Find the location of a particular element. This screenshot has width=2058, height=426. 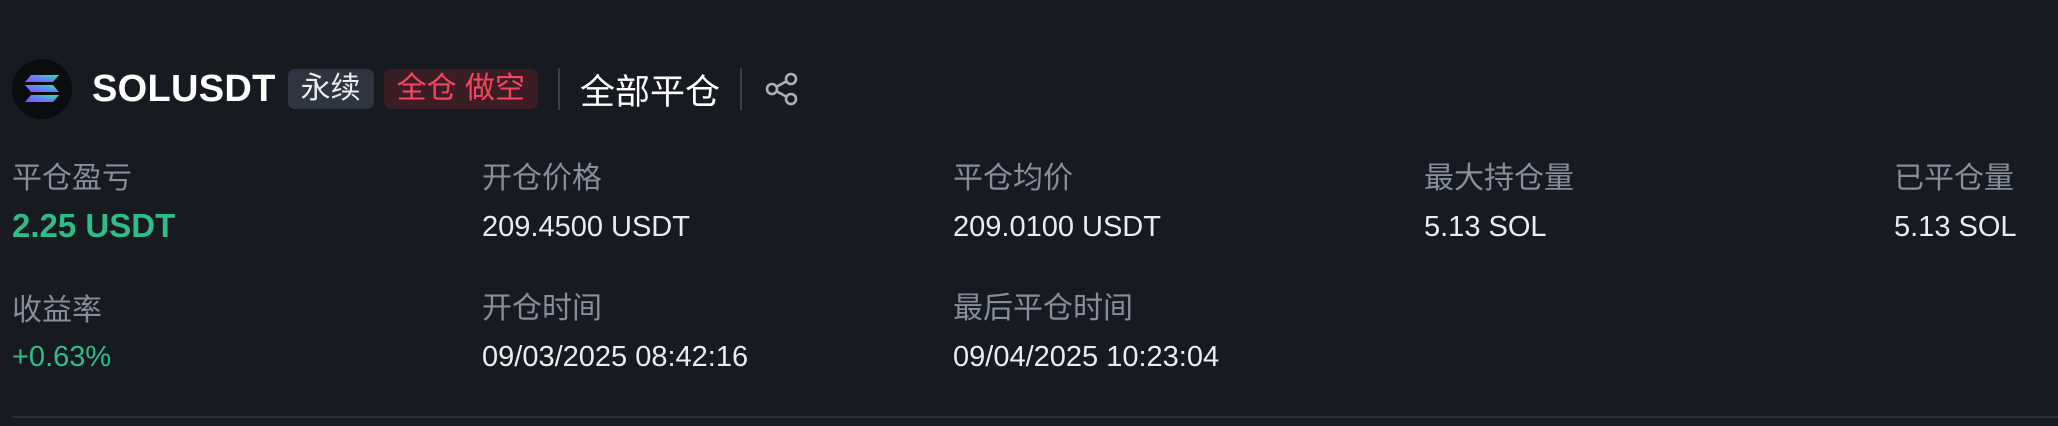

entry-price-field: 开仓价格 209.4500 USDT is located at coordinates (586, 198).